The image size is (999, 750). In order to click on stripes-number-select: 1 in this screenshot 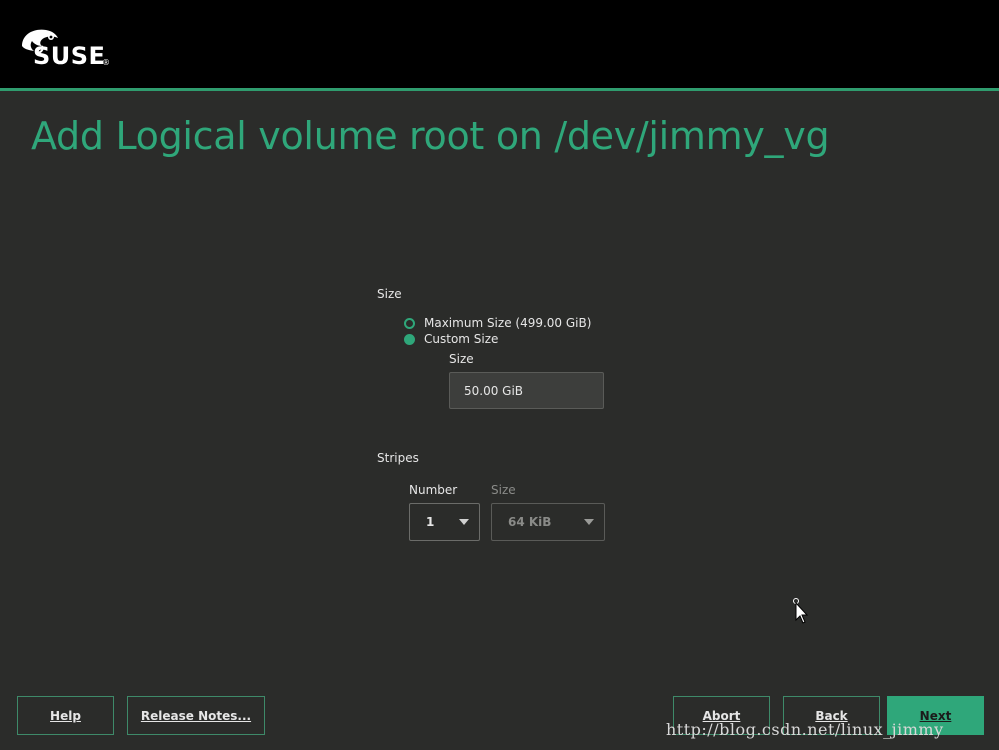, I will do `click(444, 522)`.